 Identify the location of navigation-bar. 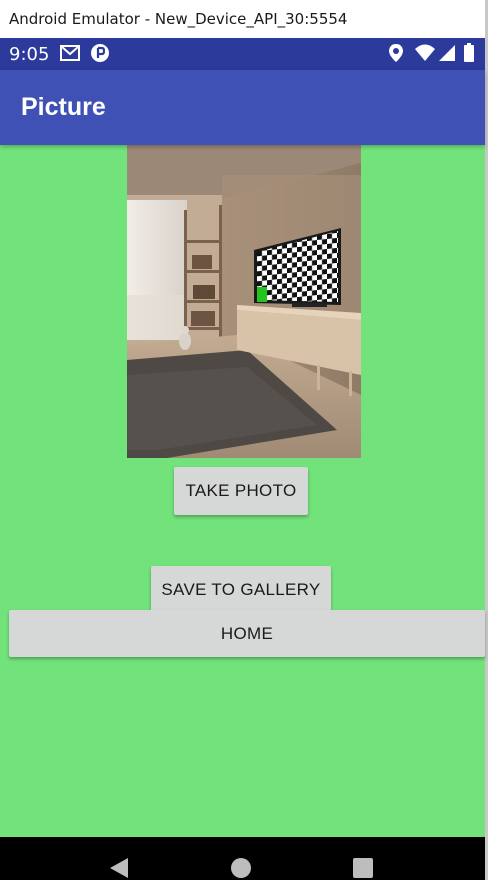
(242, 858).